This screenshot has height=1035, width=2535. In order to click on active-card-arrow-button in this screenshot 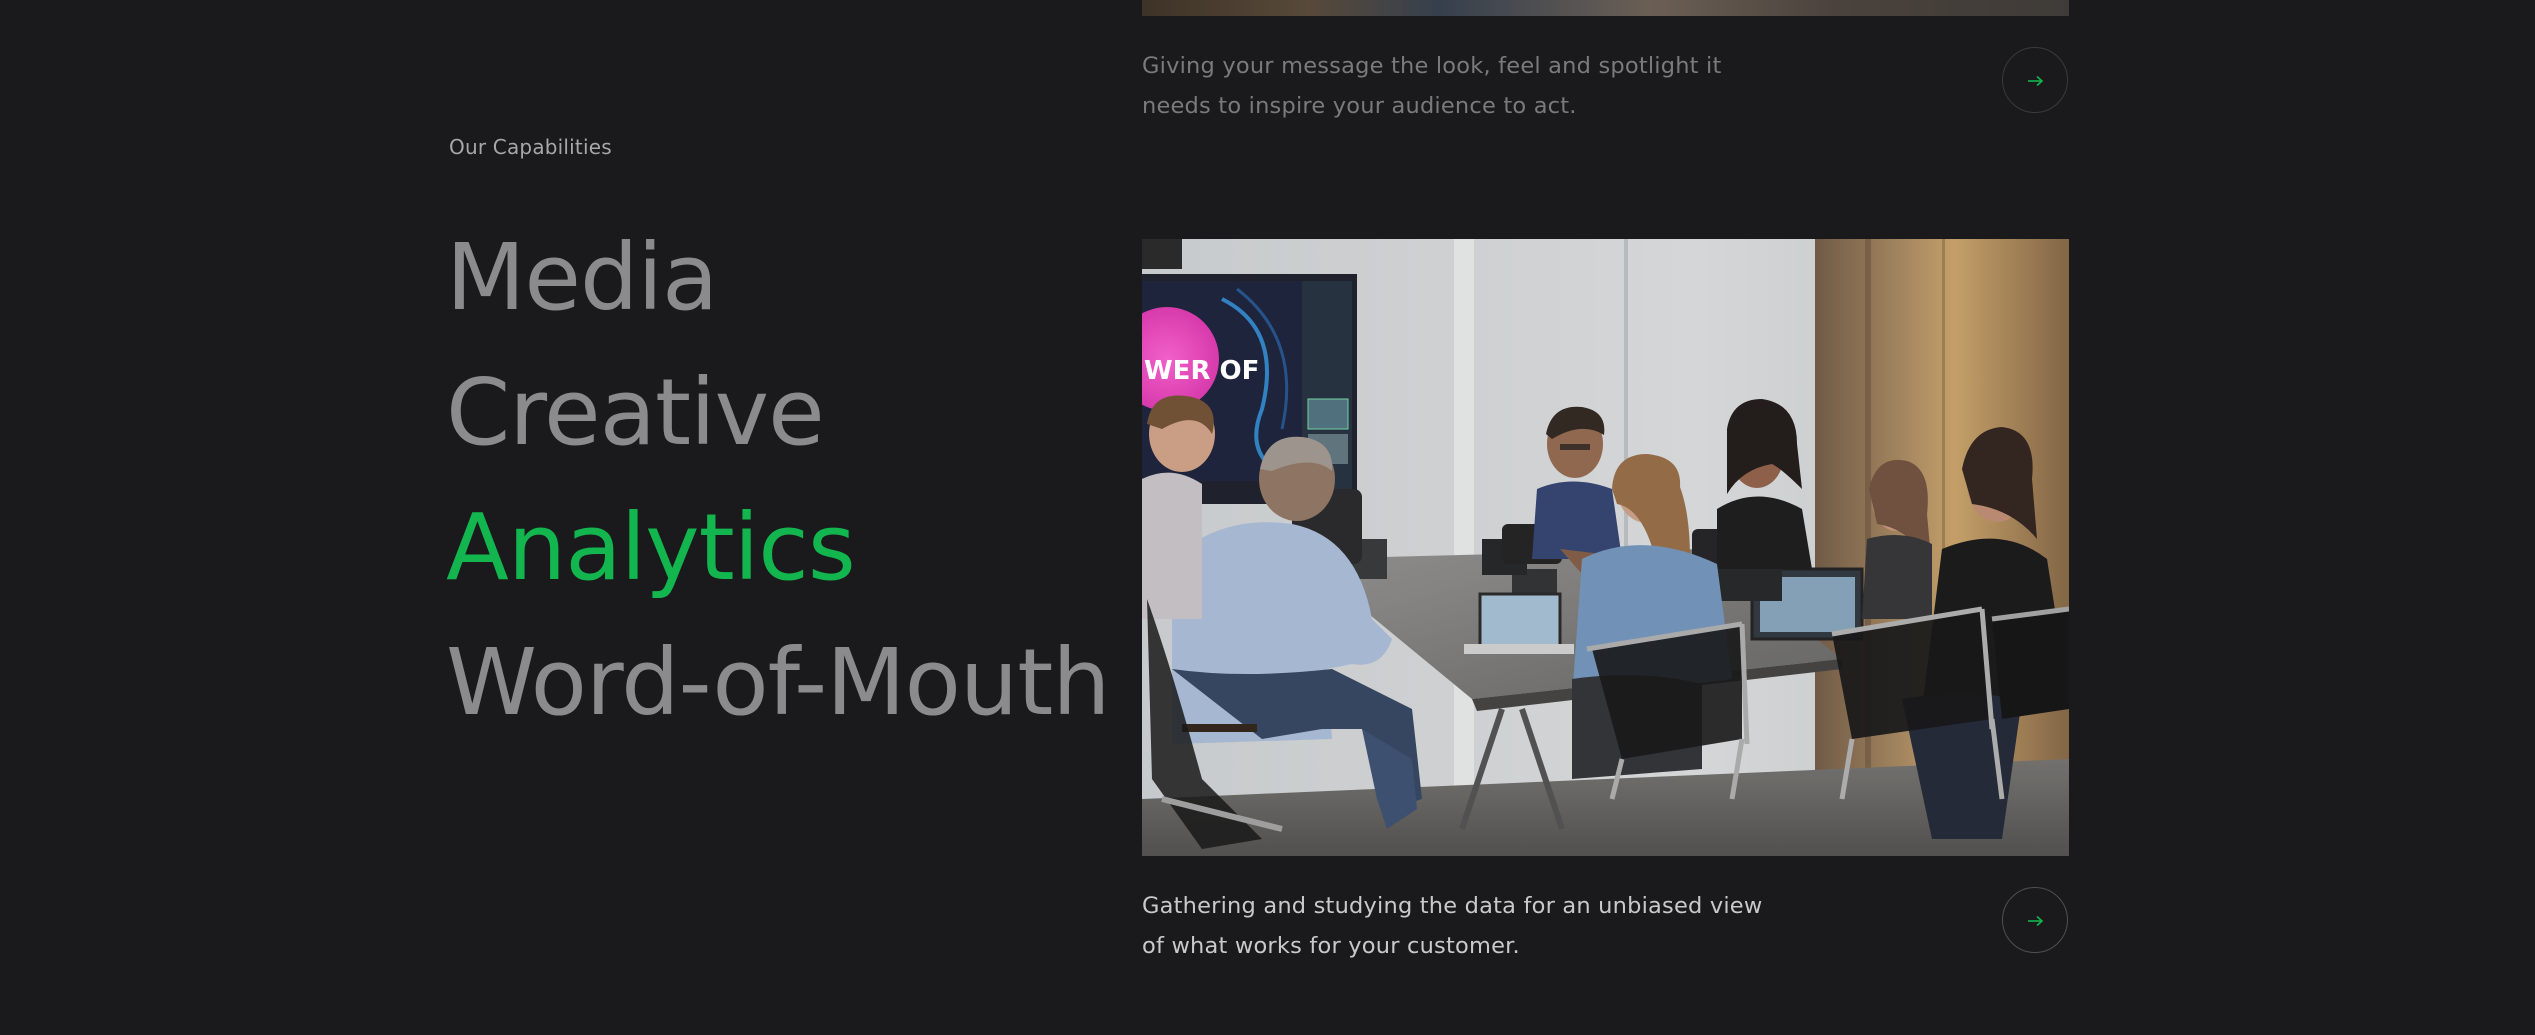, I will do `click(2035, 920)`.